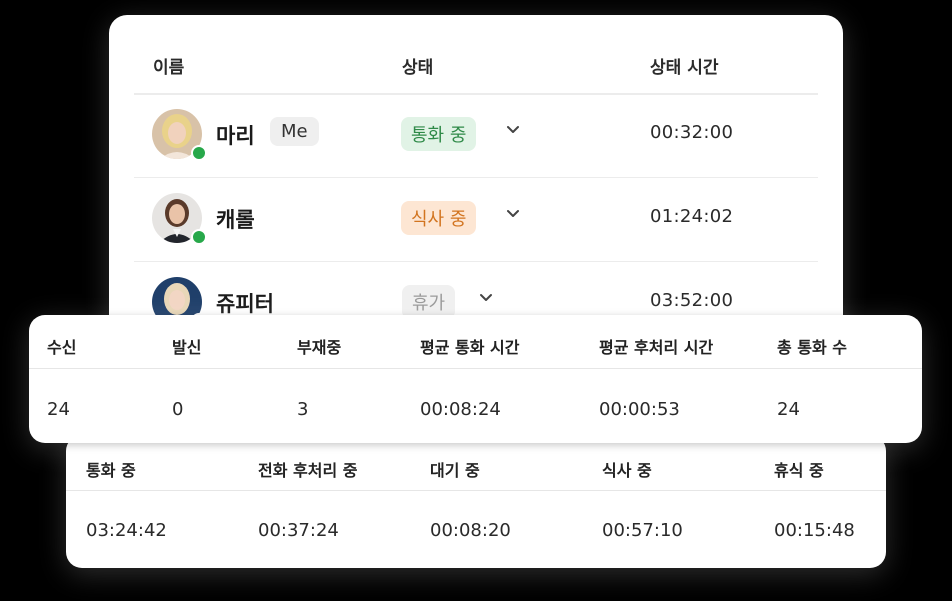 The width and height of the screenshot is (952, 601). Describe the element at coordinates (642, 530) in the screenshot. I see `breakdown-value: 00:57:10` at that location.